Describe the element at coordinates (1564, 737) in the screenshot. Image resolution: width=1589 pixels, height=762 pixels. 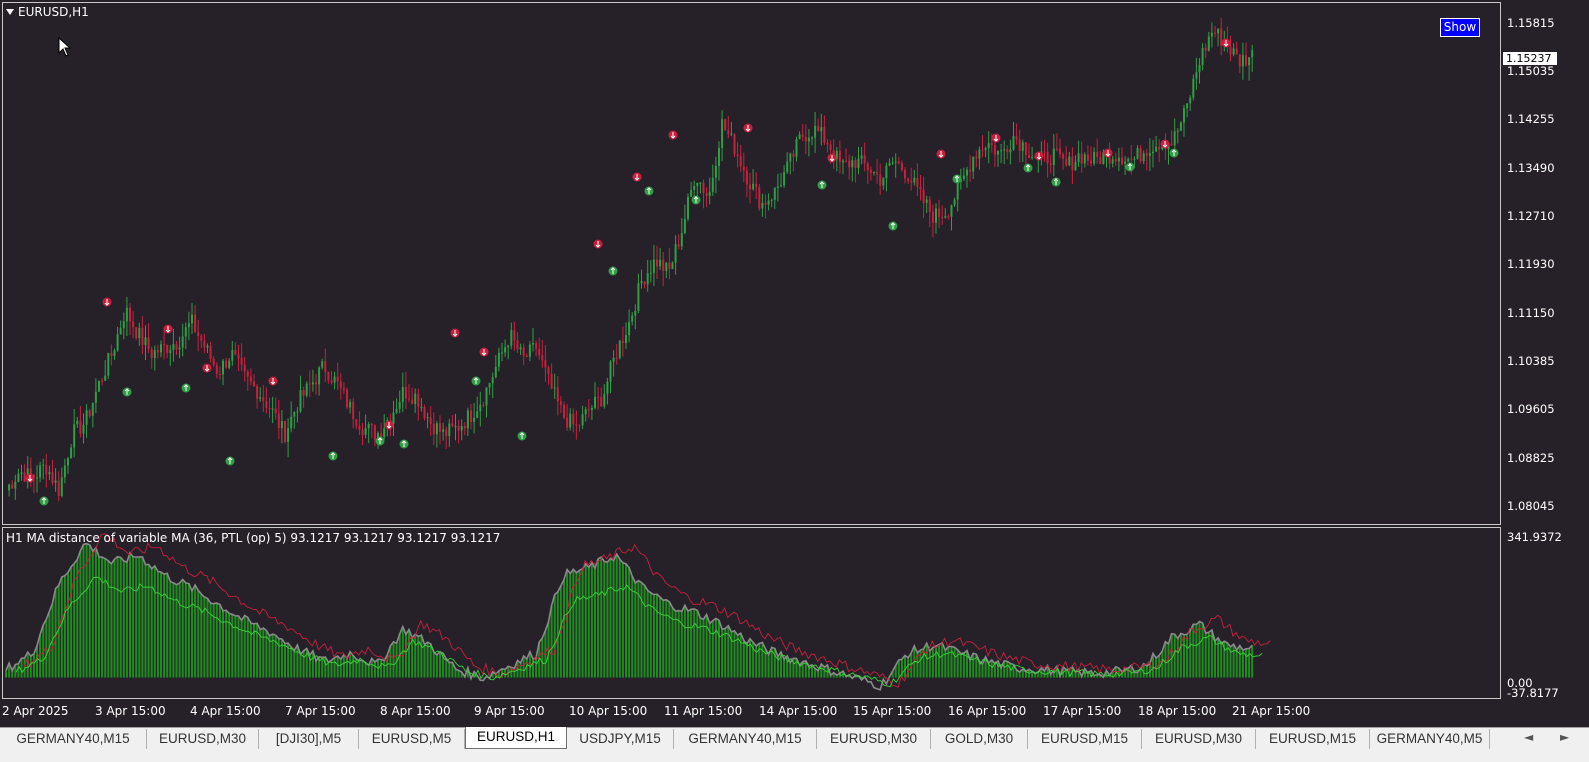
I see `tab-scroll-right-icon: ►` at that location.